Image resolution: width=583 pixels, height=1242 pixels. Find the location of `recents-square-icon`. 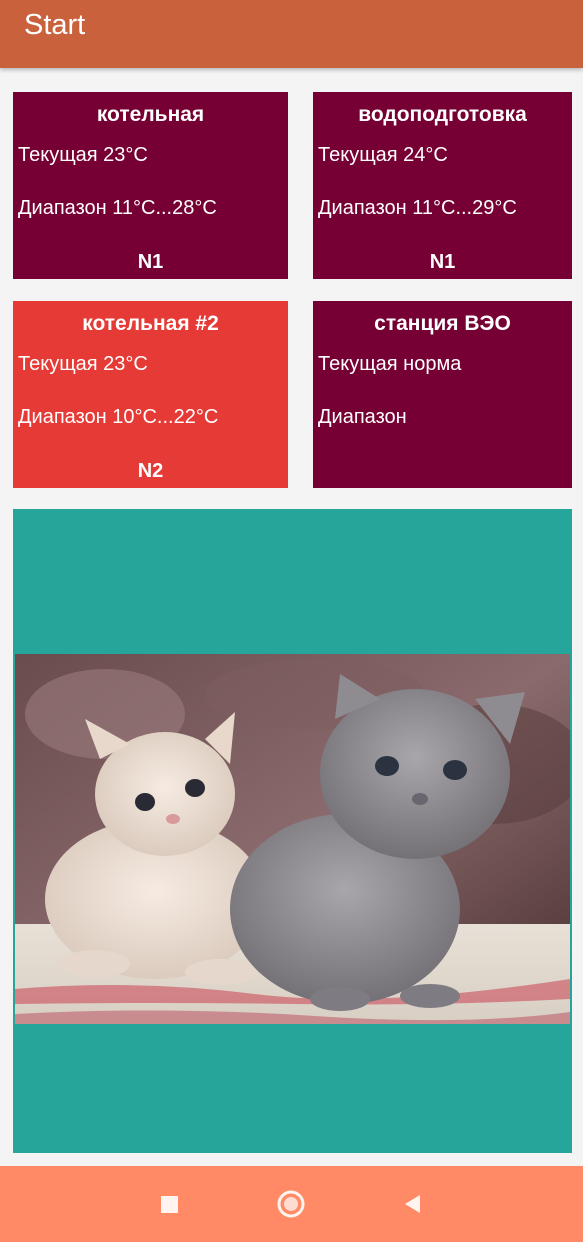

recents-square-icon is located at coordinates (169, 1204).